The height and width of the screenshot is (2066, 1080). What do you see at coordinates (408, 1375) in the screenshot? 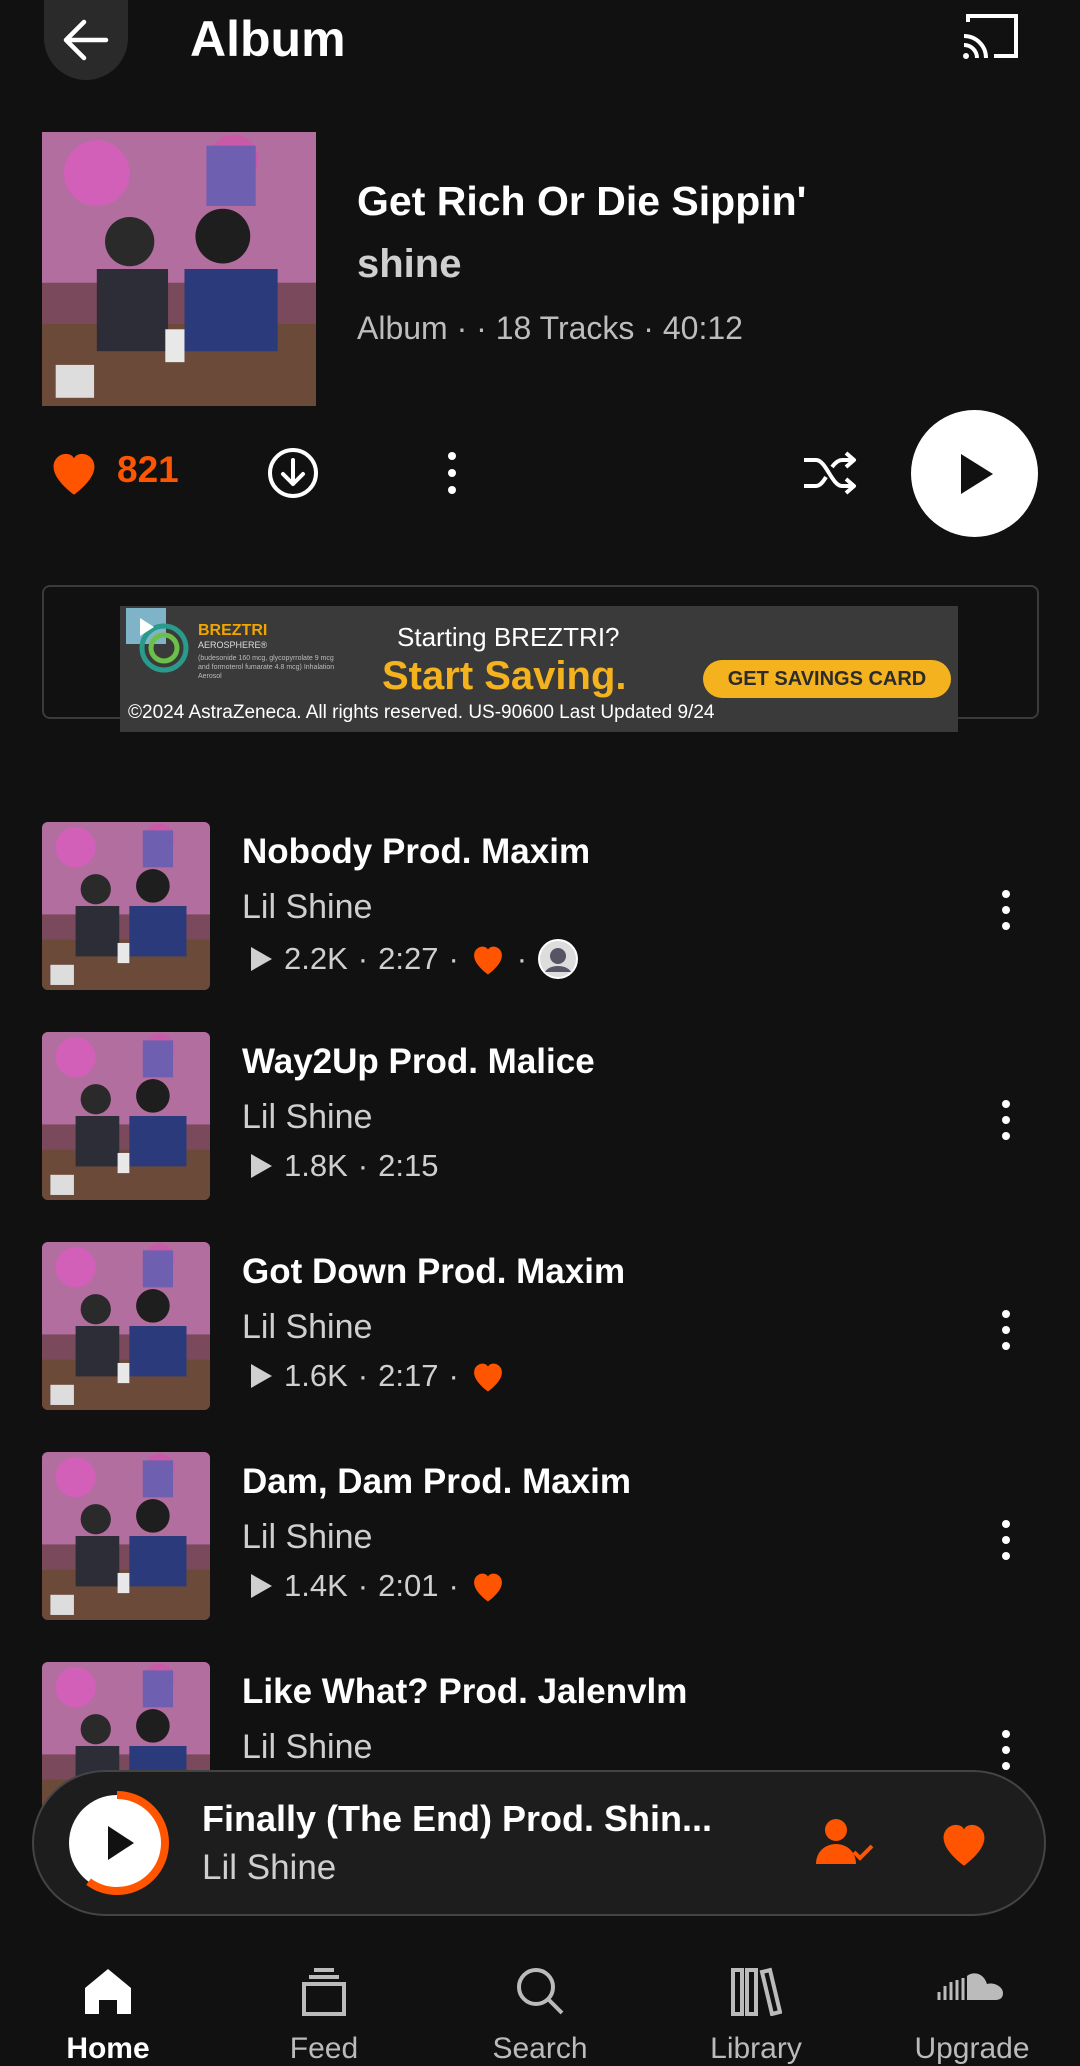
I see `track-duration: 2:17` at bounding box center [408, 1375].